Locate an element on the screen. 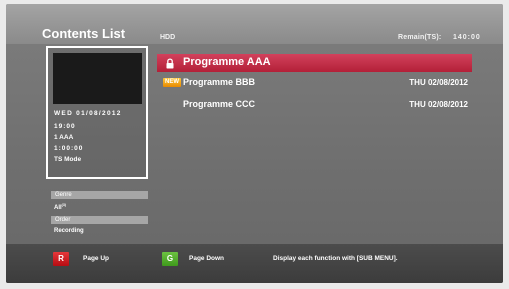  remain-value: 140:00 is located at coordinates (467, 37).